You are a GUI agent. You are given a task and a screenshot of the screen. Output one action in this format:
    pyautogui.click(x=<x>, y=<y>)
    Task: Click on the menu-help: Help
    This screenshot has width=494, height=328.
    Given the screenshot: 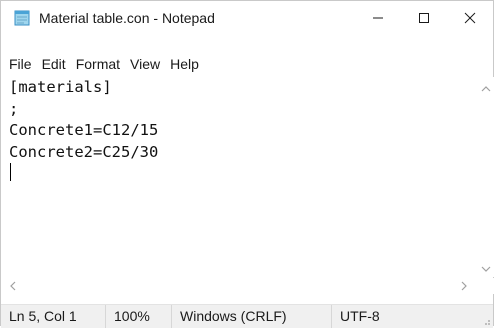 What is the action you would take?
    pyautogui.click(x=184, y=64)
    